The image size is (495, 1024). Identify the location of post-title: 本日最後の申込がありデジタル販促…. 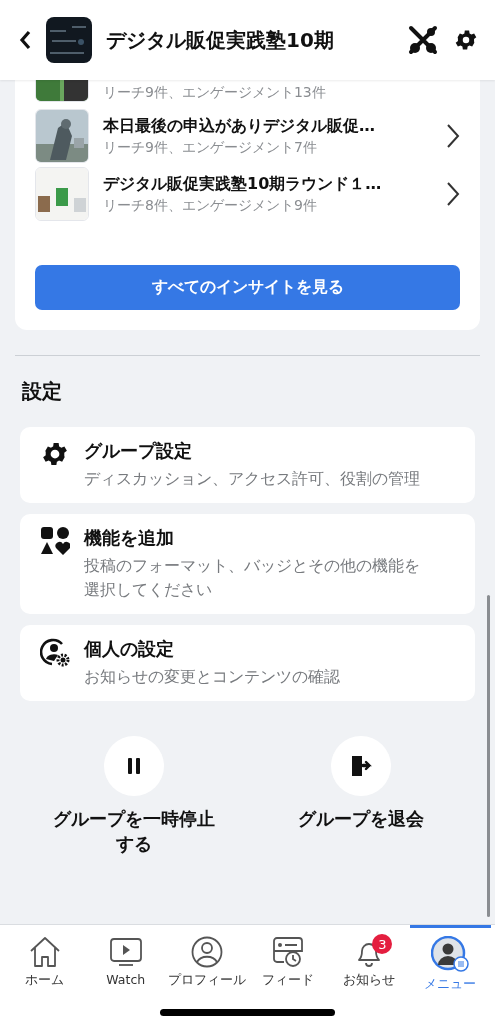
(239, 126).